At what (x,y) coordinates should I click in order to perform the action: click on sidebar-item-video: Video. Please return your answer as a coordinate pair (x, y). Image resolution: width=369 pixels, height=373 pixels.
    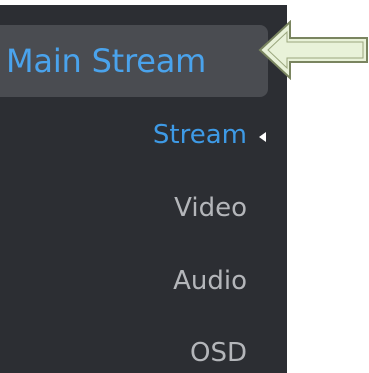
    Looking at the image, I should click on (210, 208).